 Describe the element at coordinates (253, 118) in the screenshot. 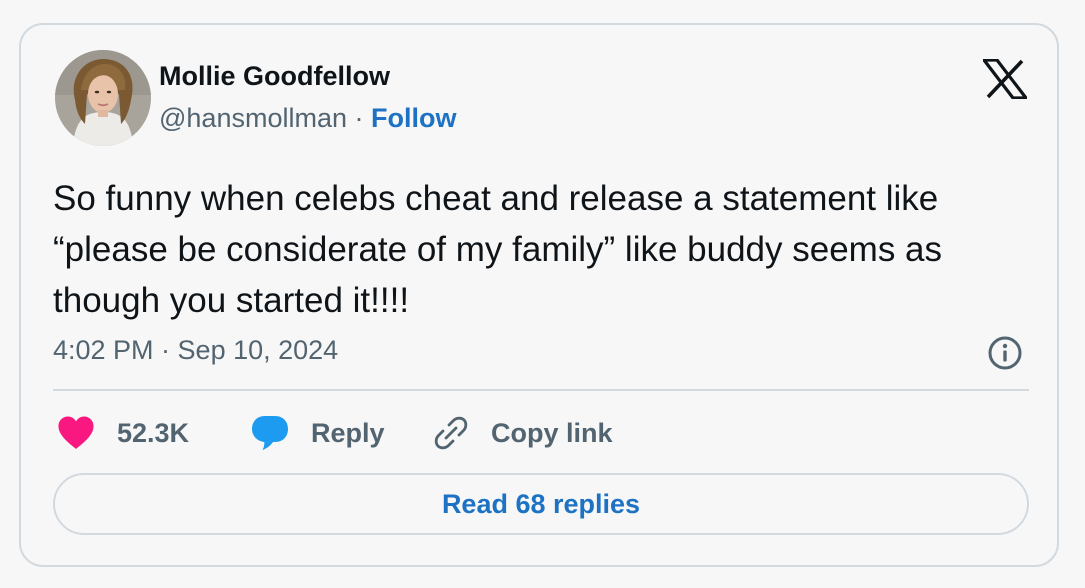

I see `author-handle: @hansmollman` at that location.